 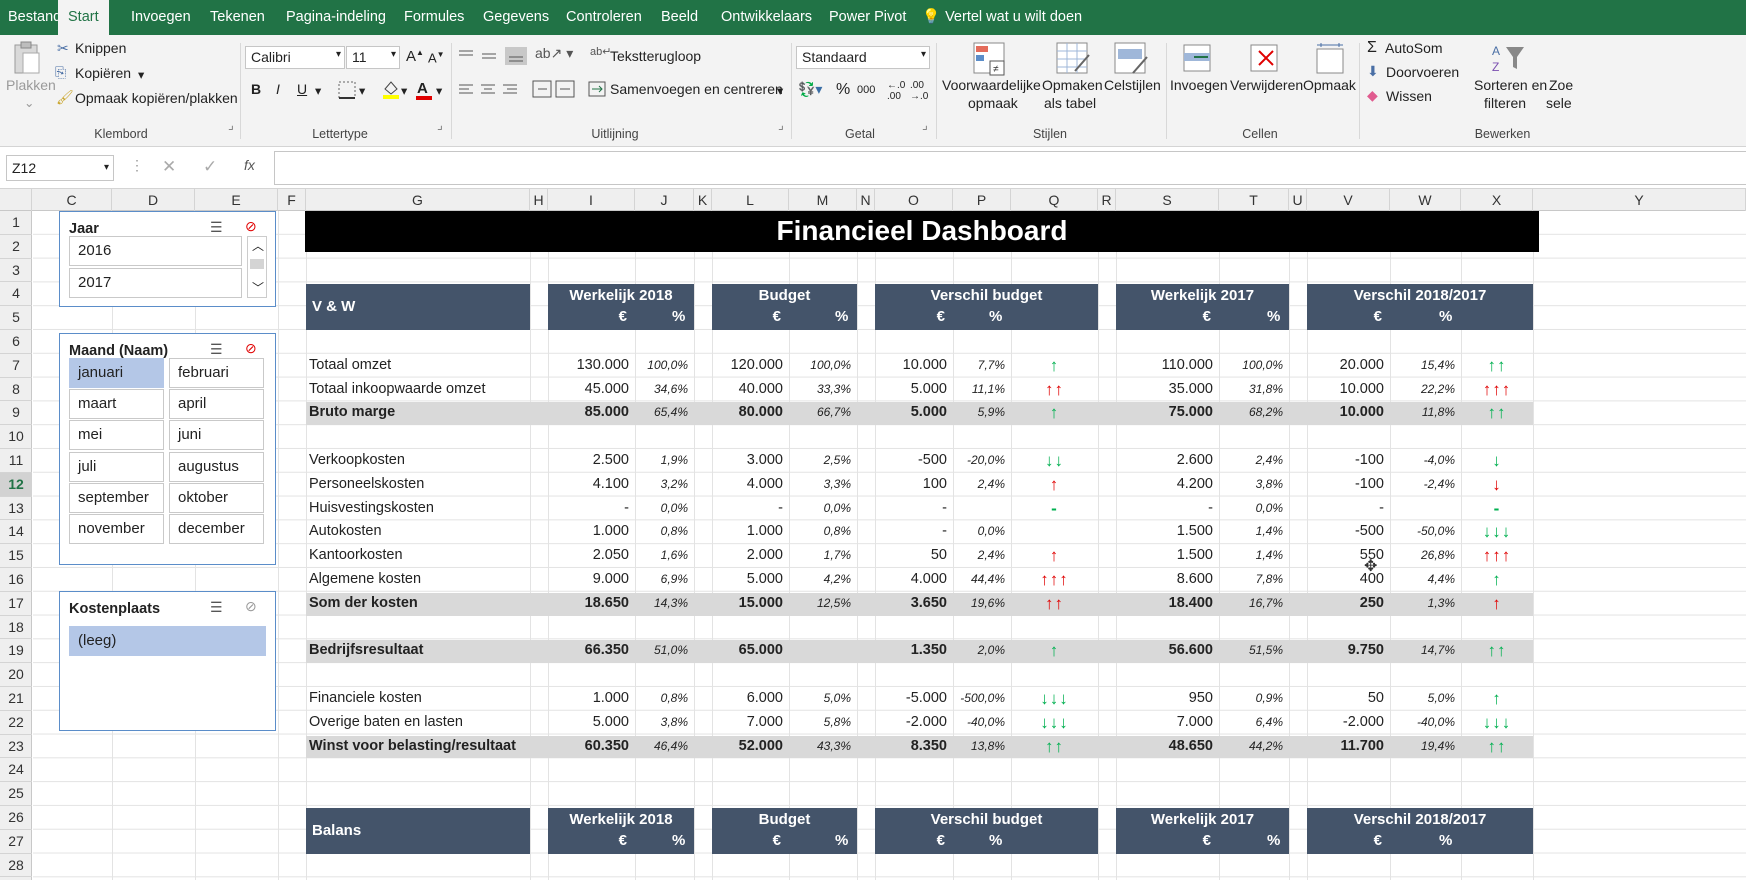 I want to click on slicer-item: 2017, so click(x=155, y=283).